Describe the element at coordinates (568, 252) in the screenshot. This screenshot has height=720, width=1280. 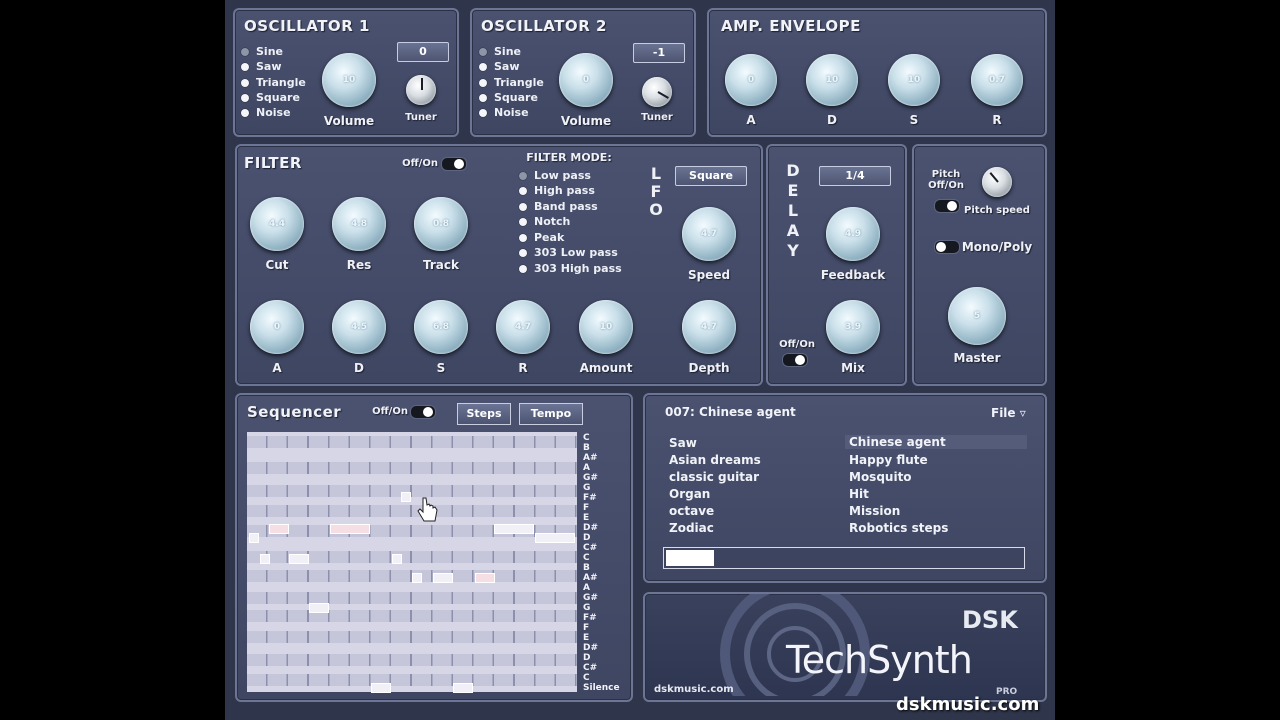
I see `filter-mode-303-low-pass: 303 Low pass` at that location.